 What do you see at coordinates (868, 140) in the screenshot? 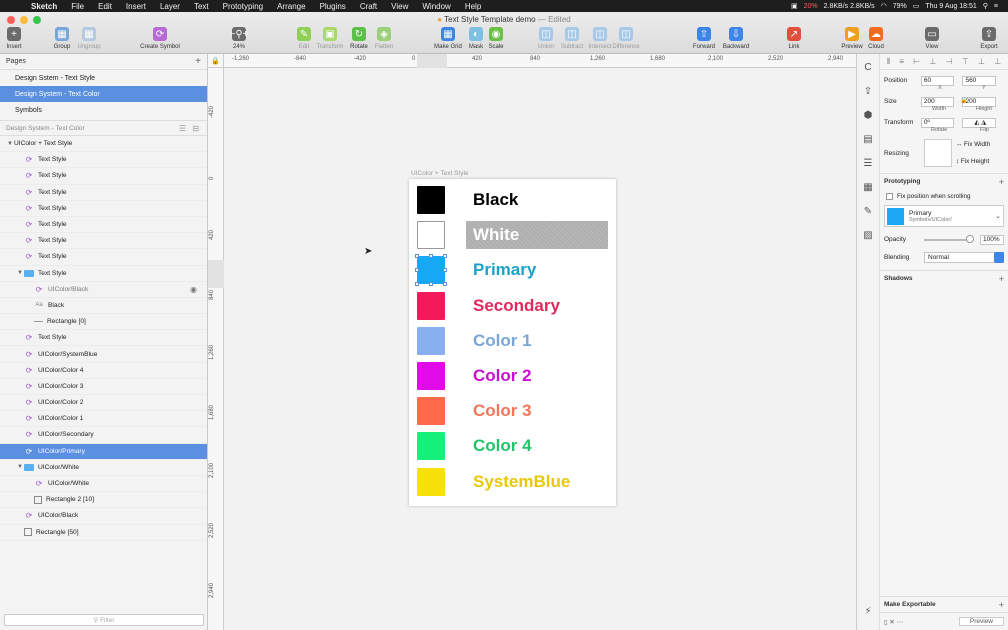
I see `layers-icon: ▤` at bounding box center [868, 140].